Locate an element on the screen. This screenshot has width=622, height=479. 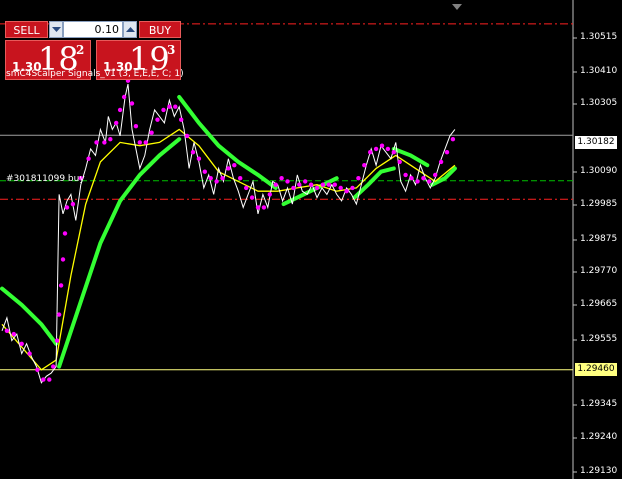
volume-up-button is located at coordinates (130, 29).